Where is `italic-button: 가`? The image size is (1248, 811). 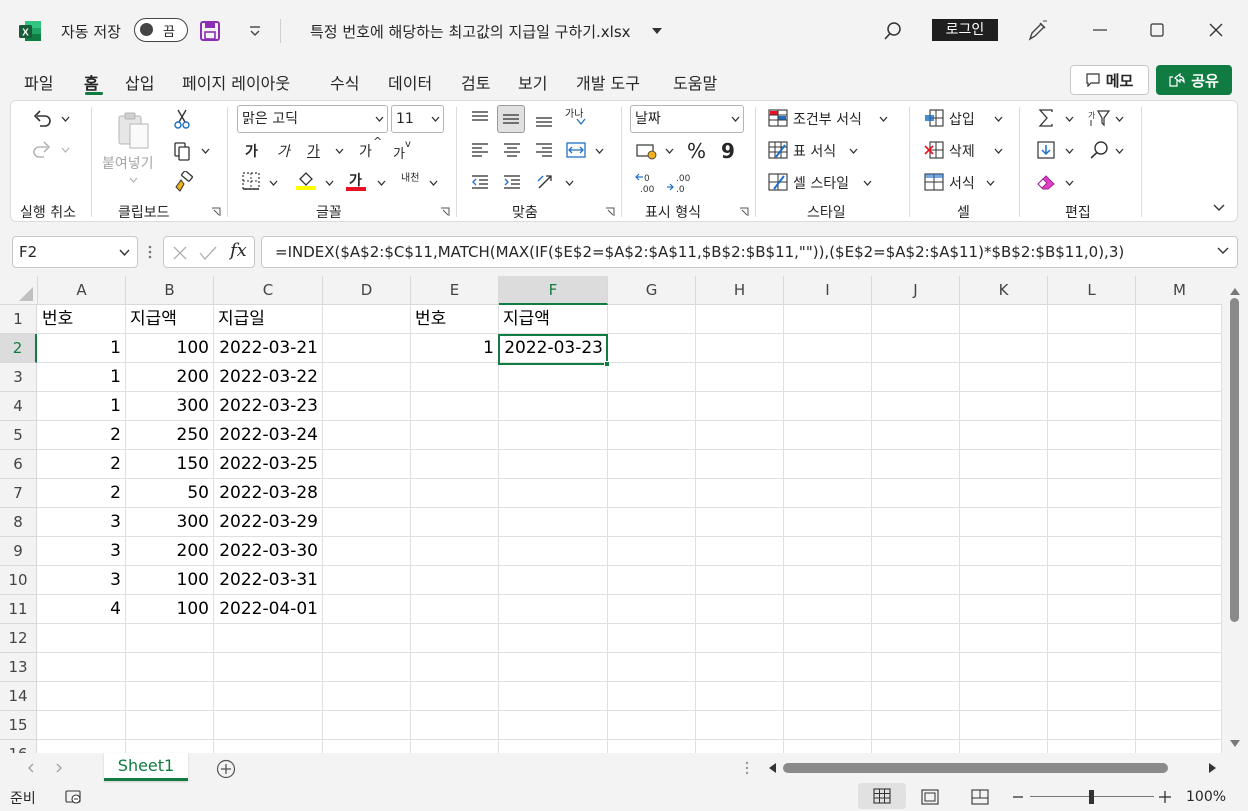 italic-button: 가 is located at coordinates (283, 151).